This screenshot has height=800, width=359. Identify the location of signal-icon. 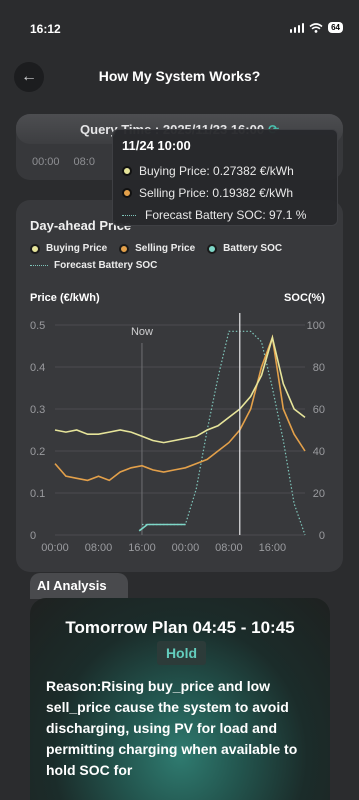
(297, 27).